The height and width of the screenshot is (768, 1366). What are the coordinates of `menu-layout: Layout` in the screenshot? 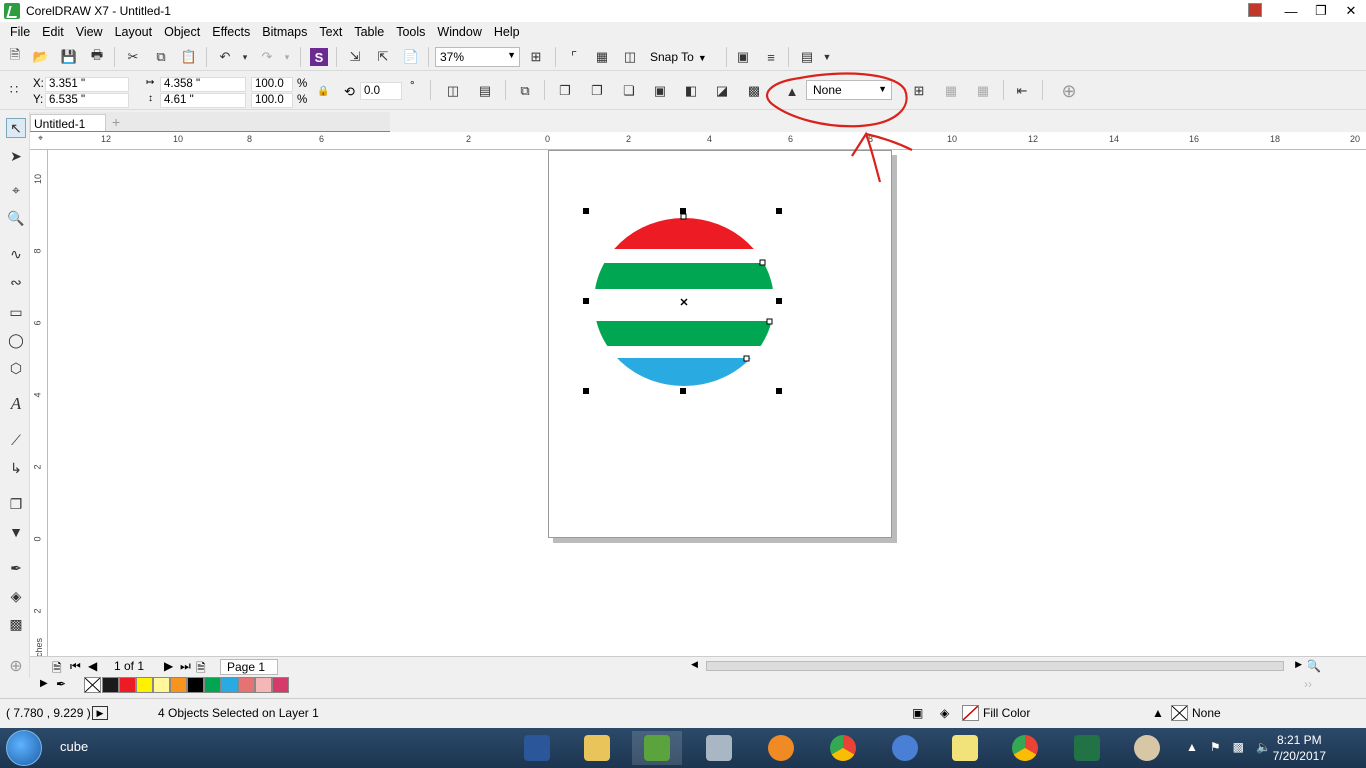 It's located at (134, 32).